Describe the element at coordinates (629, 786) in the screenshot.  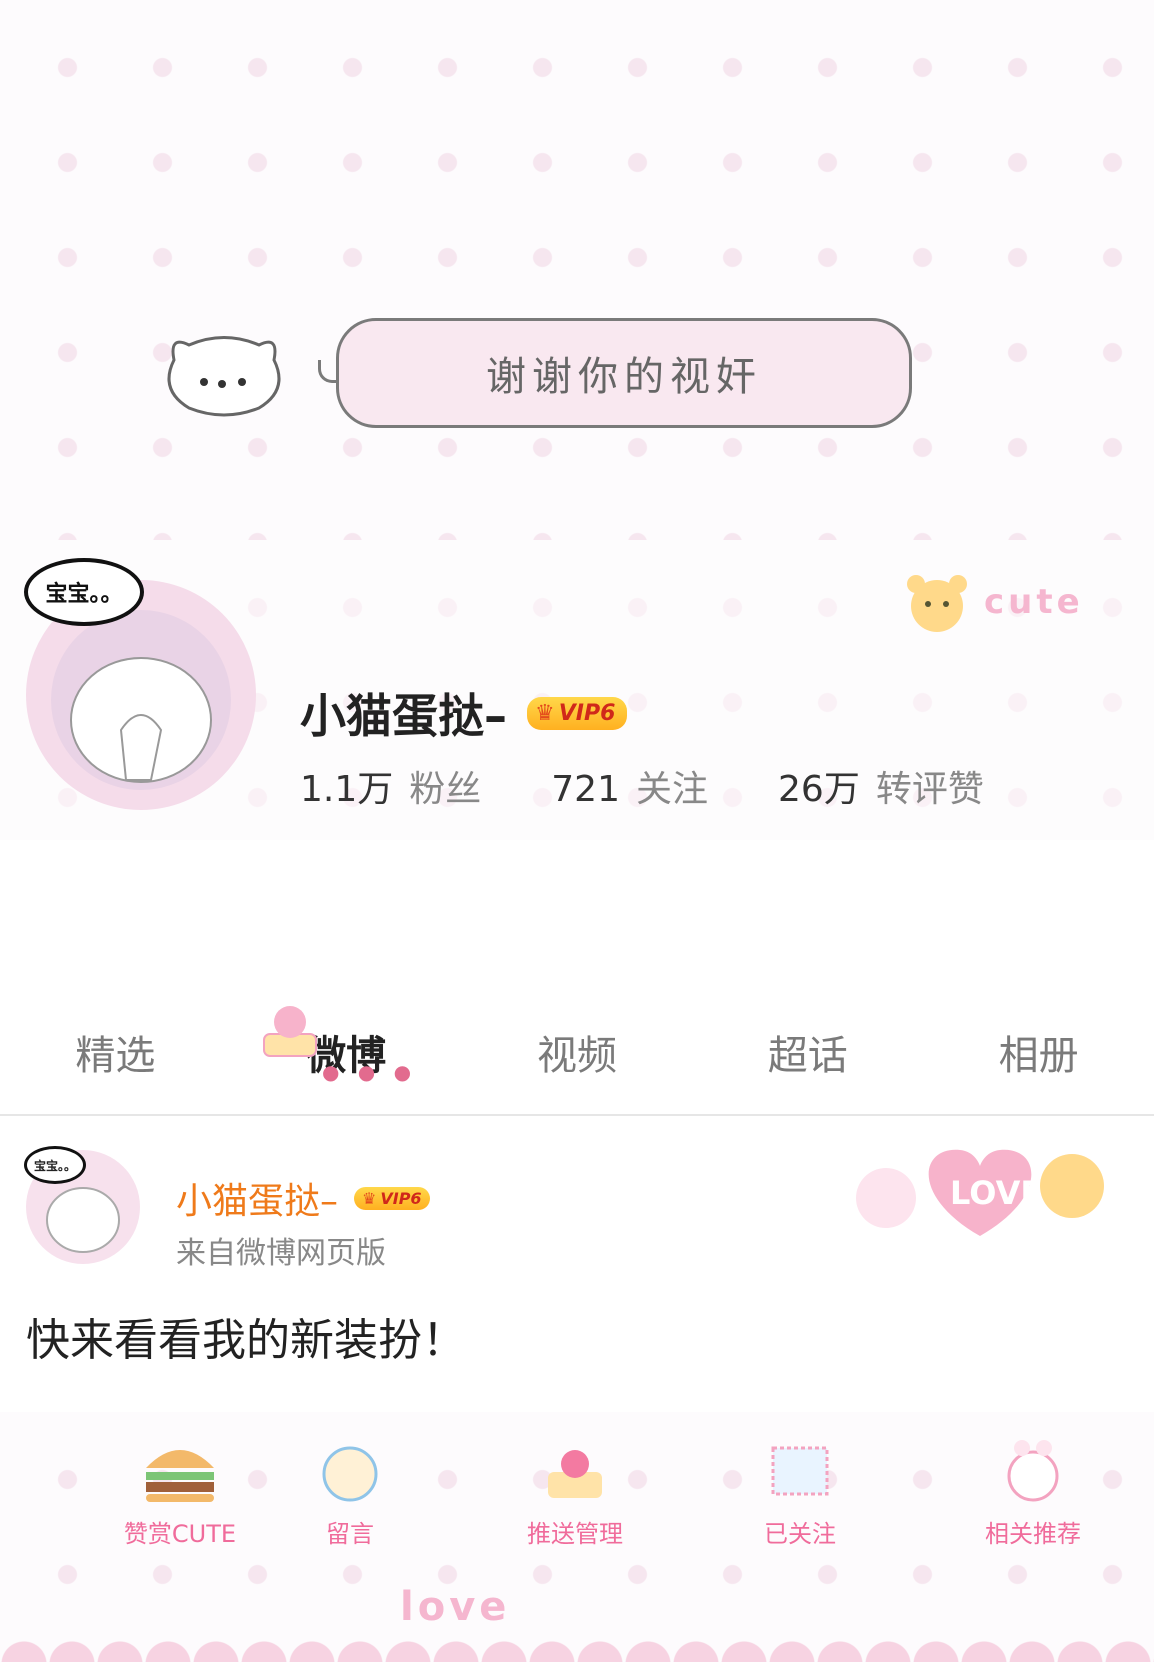
I see `stat-following: 721 关注` at that location.